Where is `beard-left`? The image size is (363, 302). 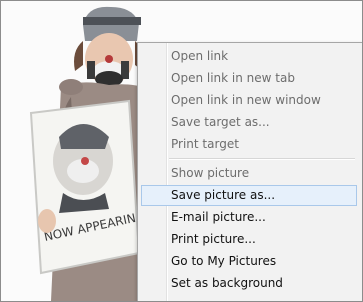 beard-left is located at coordinates (91, 70).